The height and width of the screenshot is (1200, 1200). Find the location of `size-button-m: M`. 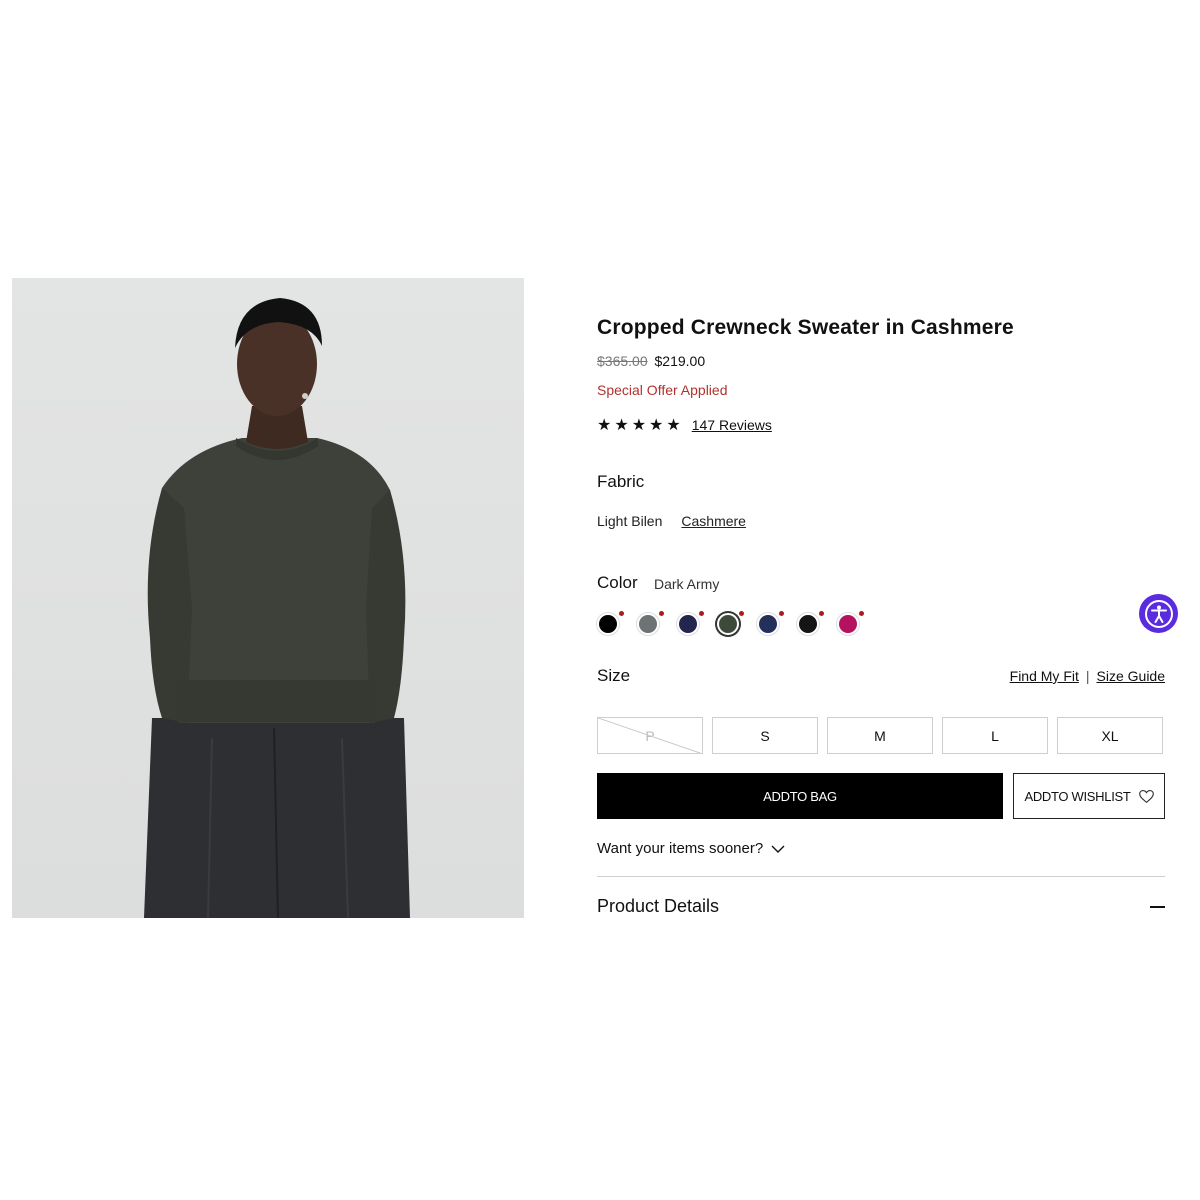

size-button-m: M is located at coordinates (880, 735).